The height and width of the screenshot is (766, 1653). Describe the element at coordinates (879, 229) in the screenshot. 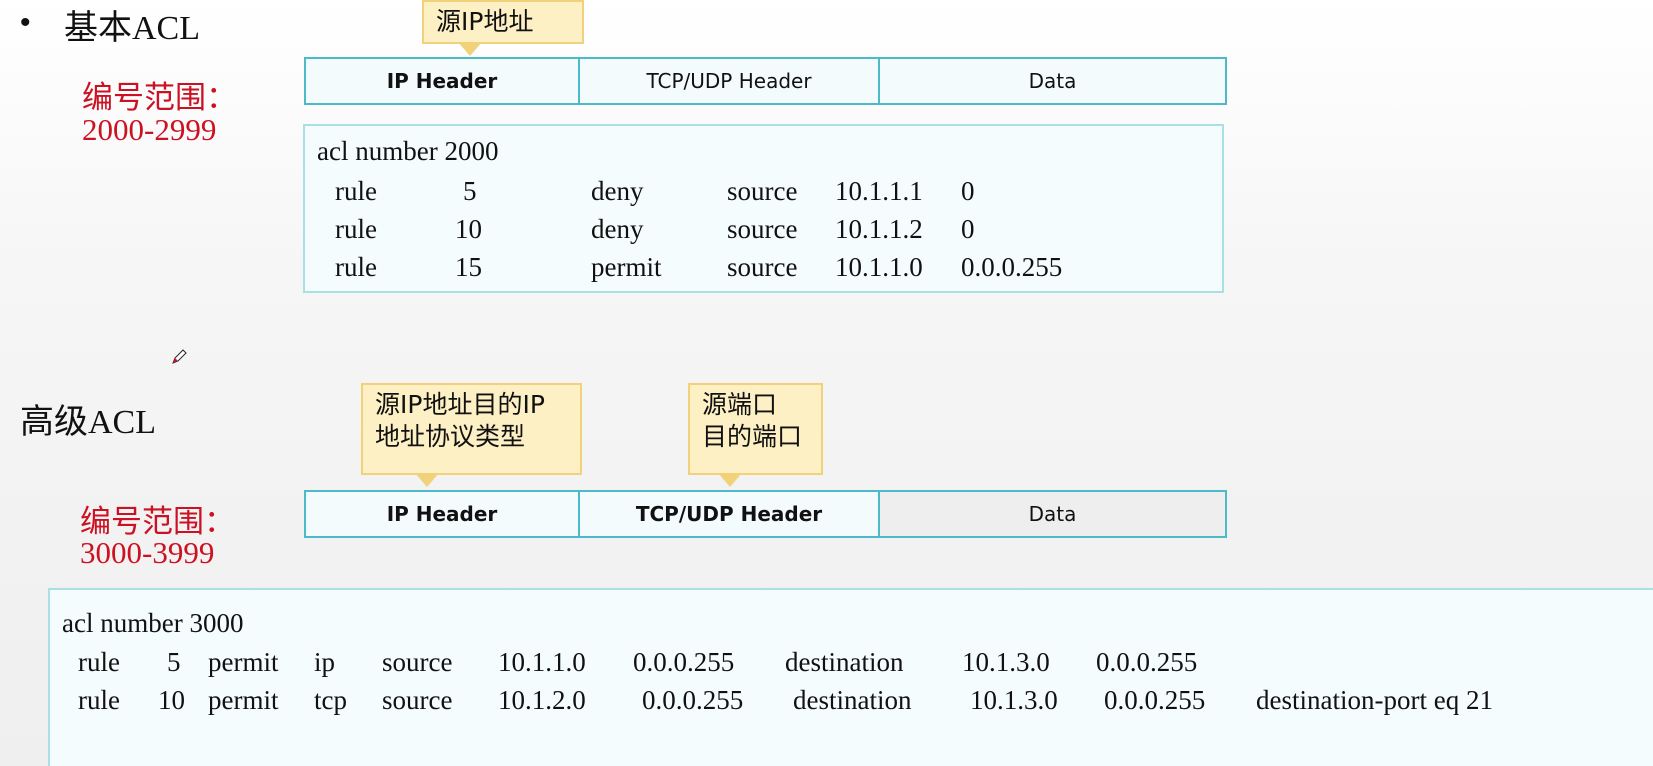

I see `rule-source-ip: 10.1.1.2` at that location.